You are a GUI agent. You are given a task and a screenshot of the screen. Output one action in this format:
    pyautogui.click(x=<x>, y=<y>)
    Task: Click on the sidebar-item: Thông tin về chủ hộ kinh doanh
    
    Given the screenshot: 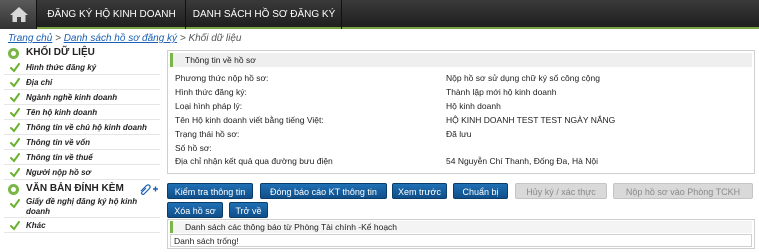 What is the action you would take?
    pyautogui.click(x=82, y=127)
    